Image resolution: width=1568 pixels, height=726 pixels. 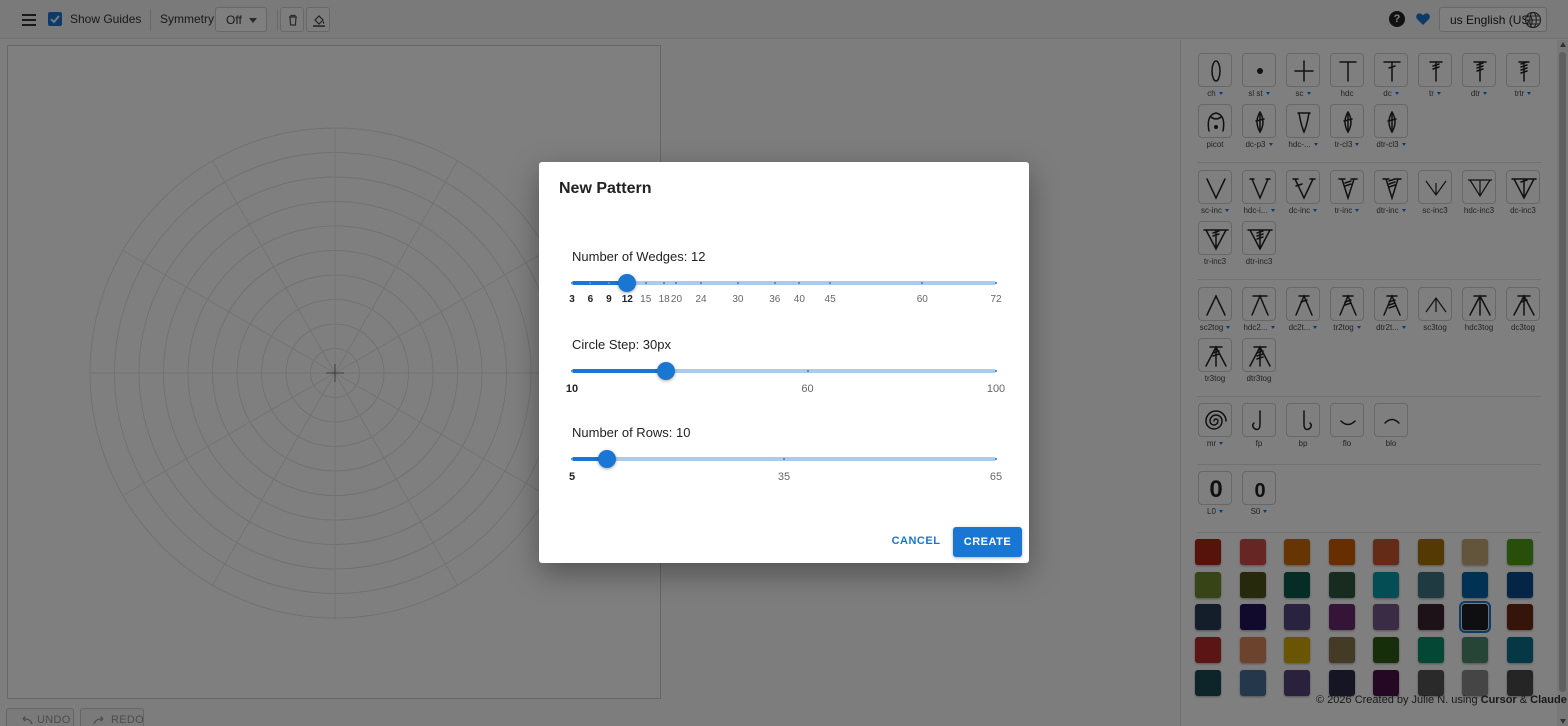 What do you see at coordinates (775, 299) in the screenshot?
I see `slider-tick-label: 36` at bounding box center [775, 299].